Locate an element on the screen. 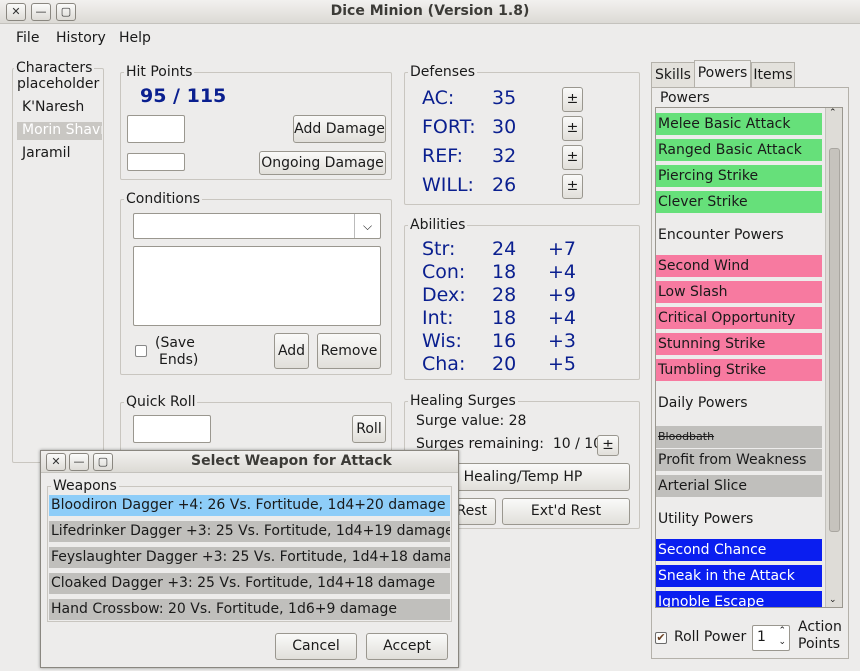  remove-condition-button: Remove is located at coordinates (349, 351).